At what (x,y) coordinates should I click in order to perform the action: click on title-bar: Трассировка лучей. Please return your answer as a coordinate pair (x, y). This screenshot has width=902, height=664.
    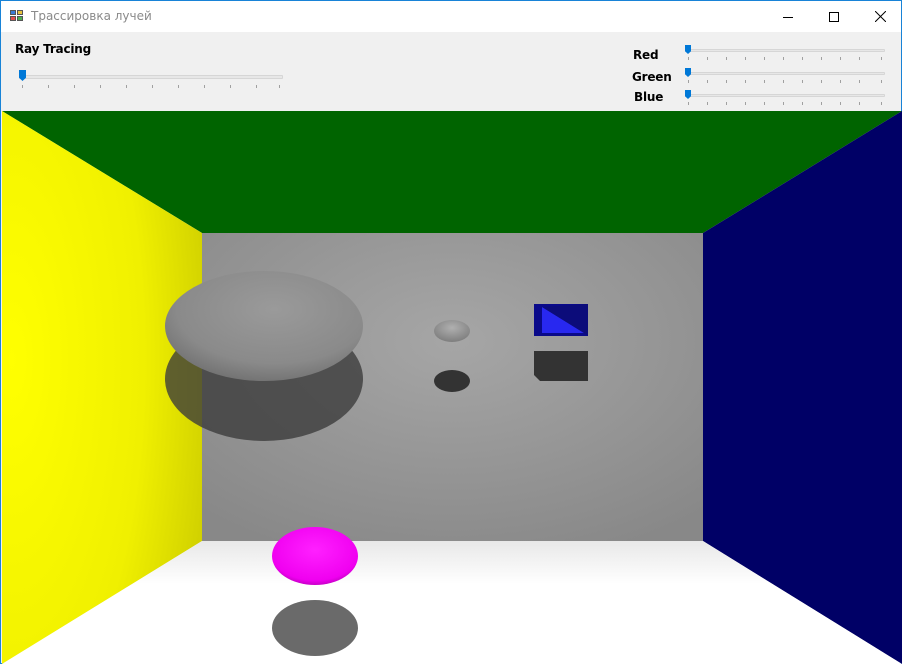
    Looking at the image, I should click on (451, 16).